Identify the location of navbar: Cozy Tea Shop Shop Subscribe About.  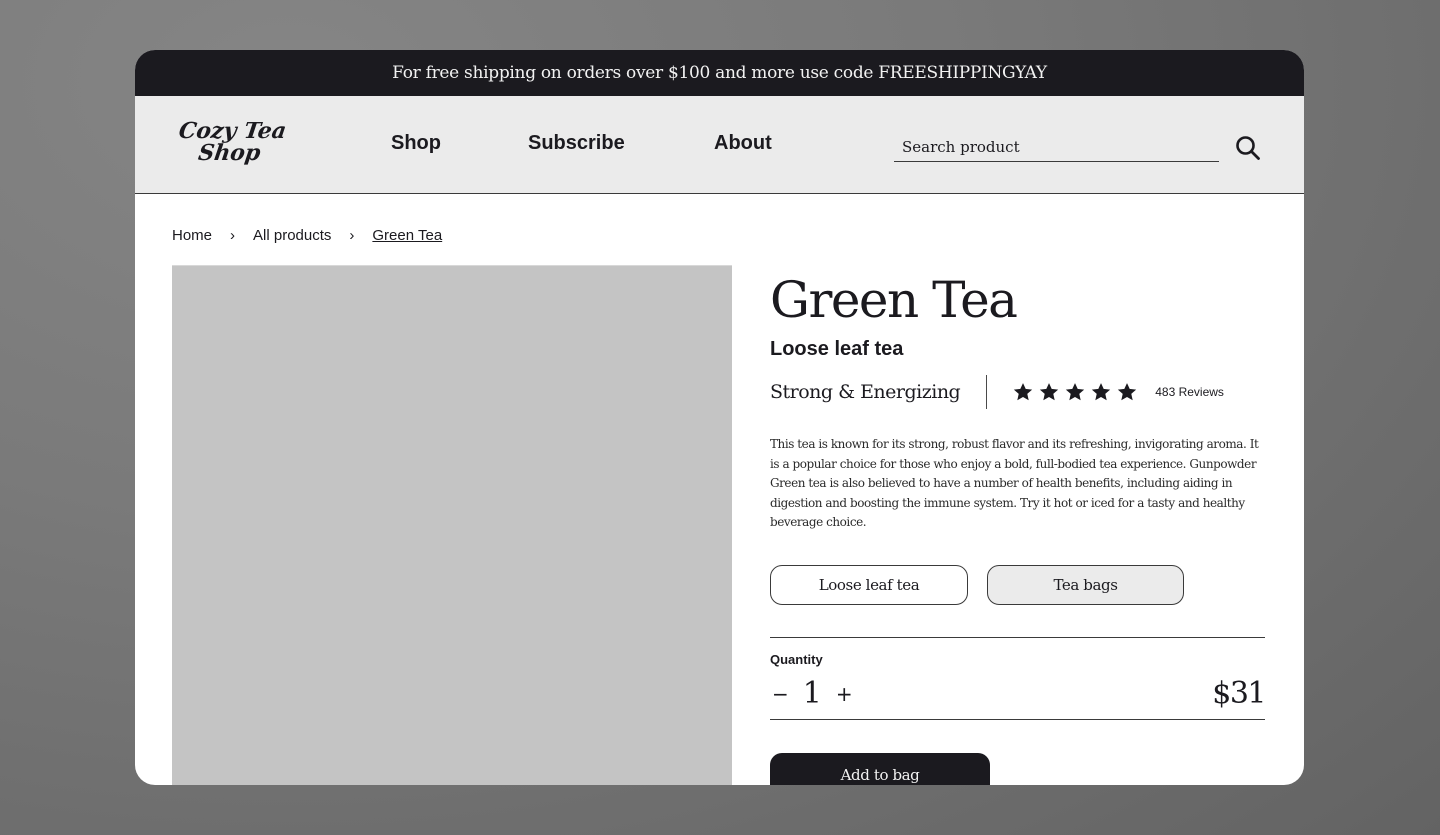
(719, 145).